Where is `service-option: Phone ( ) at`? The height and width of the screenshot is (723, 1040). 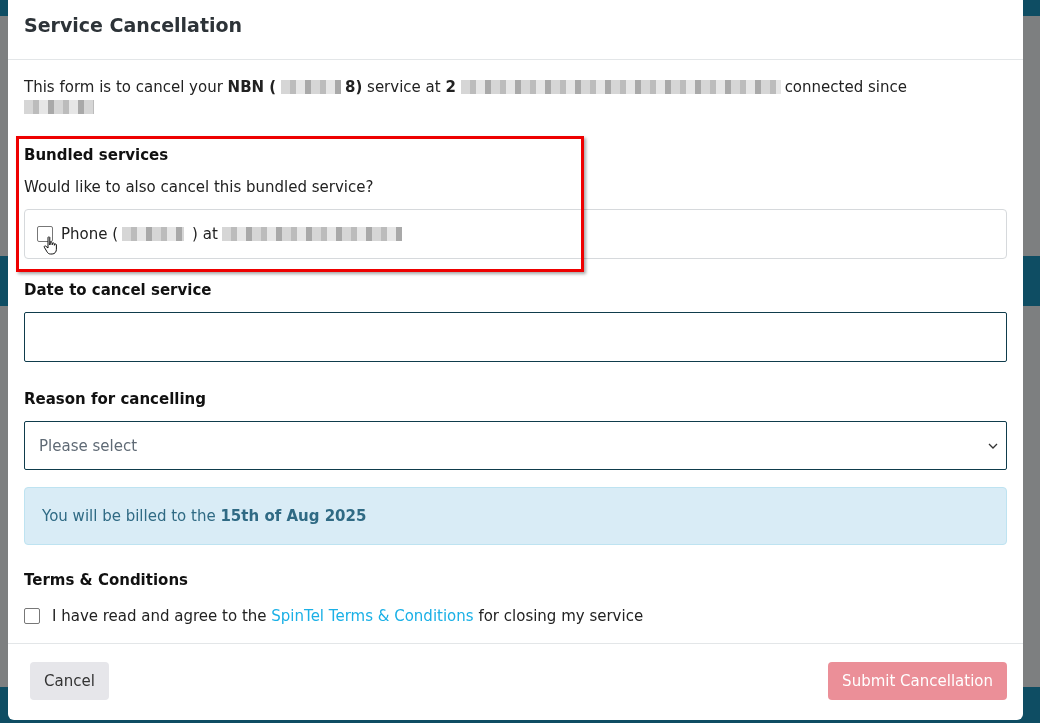 service-option: Phone ( ) at is located at coordinates (515, 234).